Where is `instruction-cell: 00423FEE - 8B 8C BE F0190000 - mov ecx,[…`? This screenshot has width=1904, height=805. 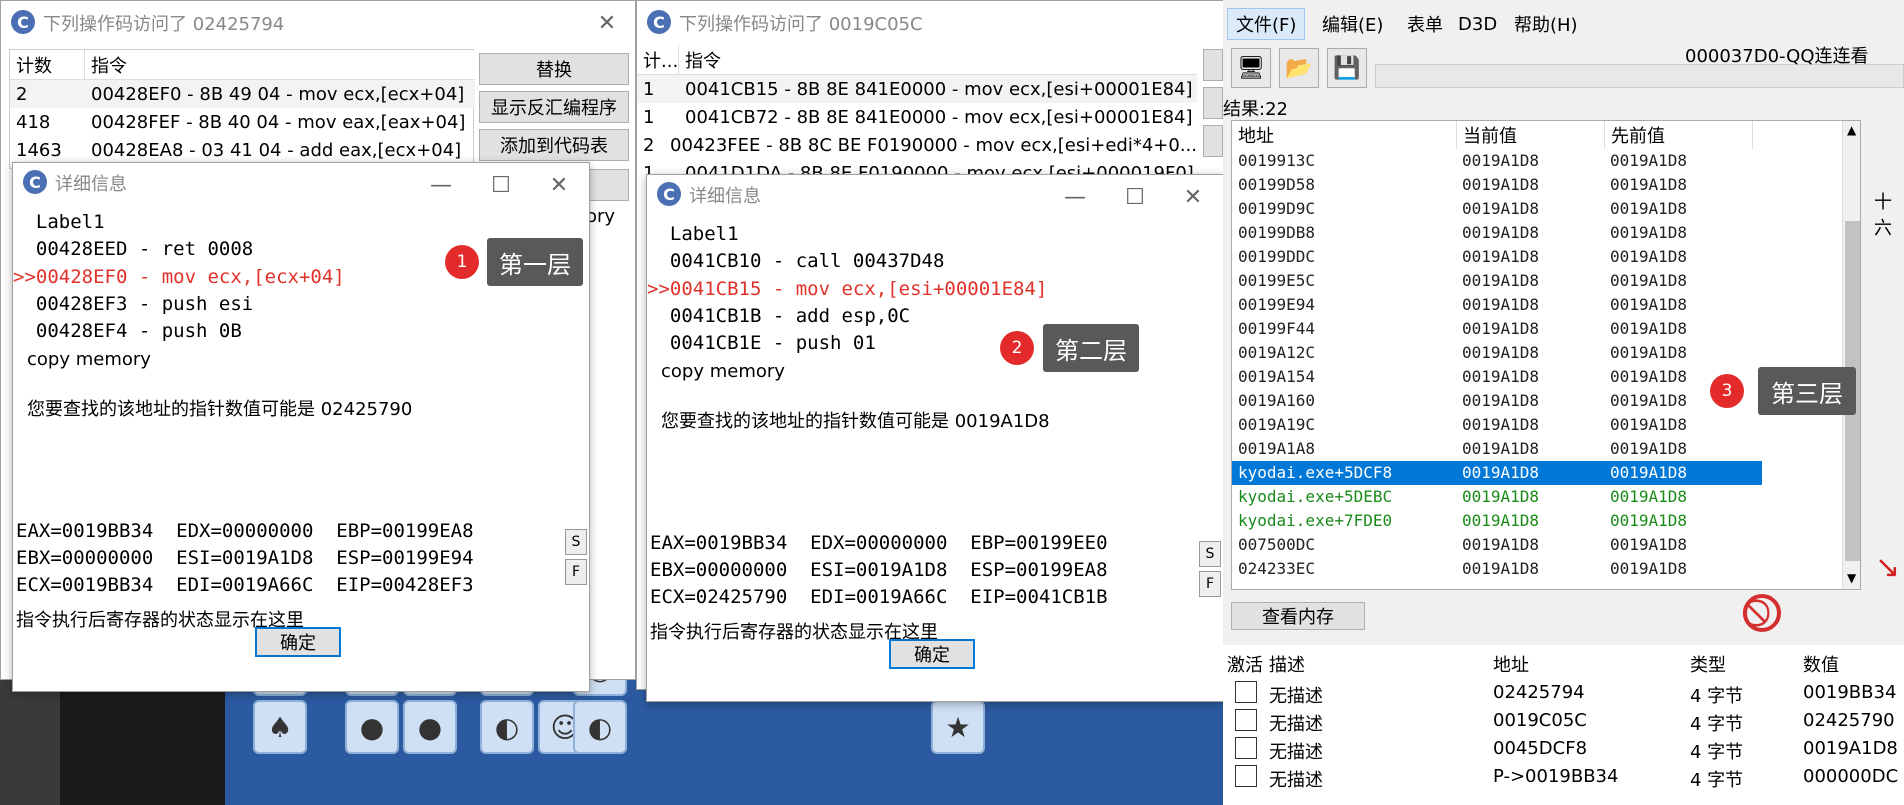 instruction-cell: 00423FEE - 8B 8C BE F0190000 - mov ecx,[… is located at coordinates (933, 145).